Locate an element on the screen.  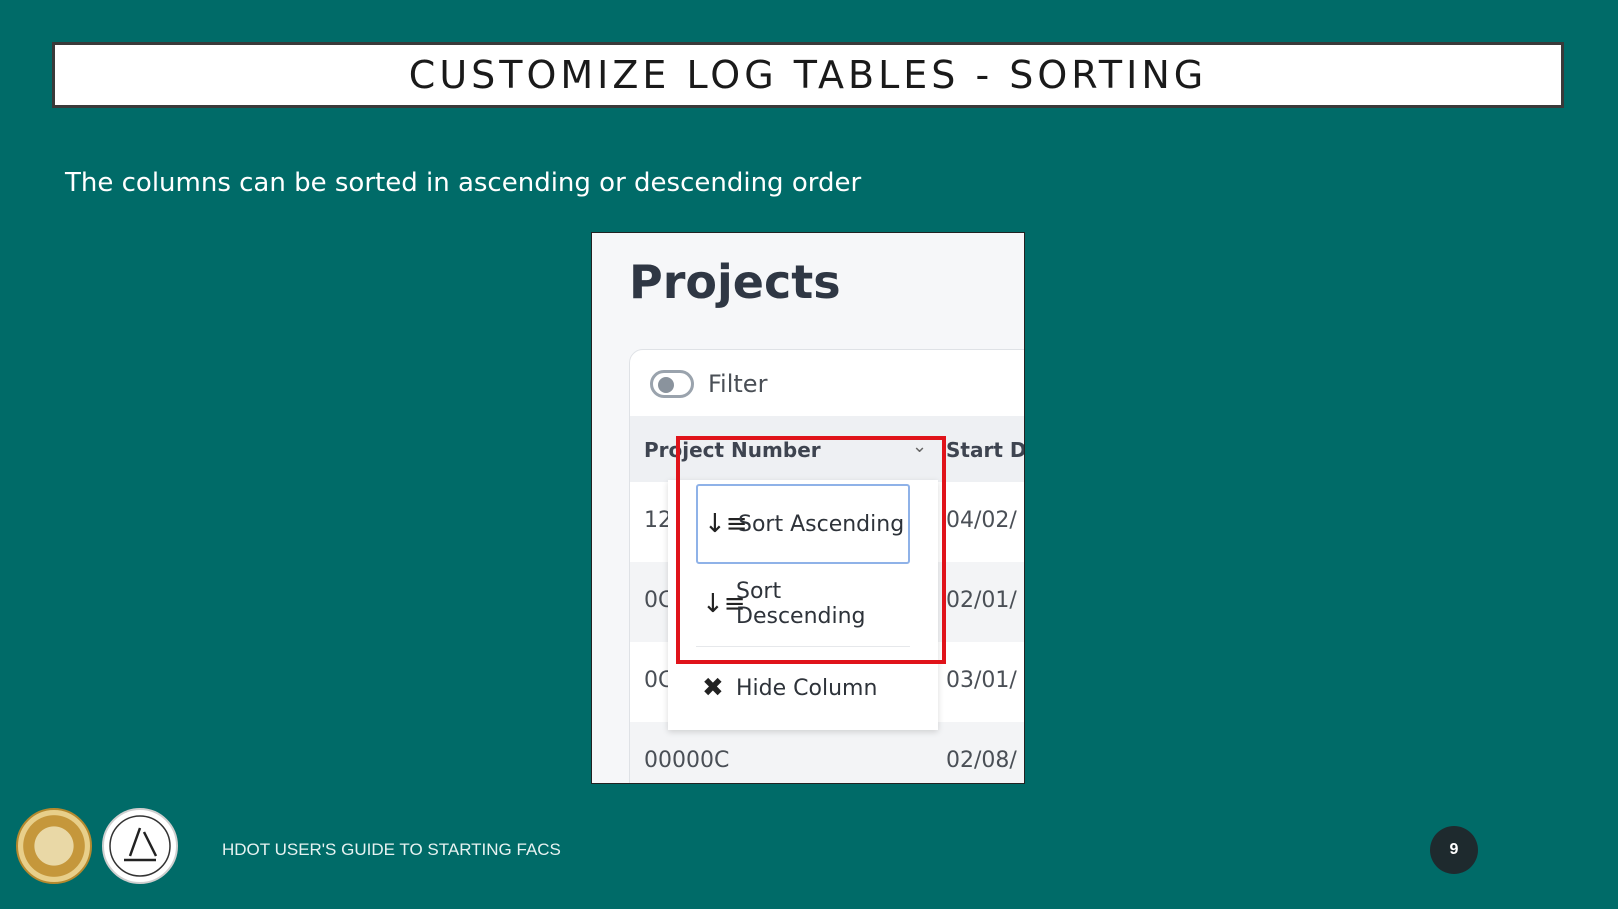
dot-logo is located at coordinates (140, 846).